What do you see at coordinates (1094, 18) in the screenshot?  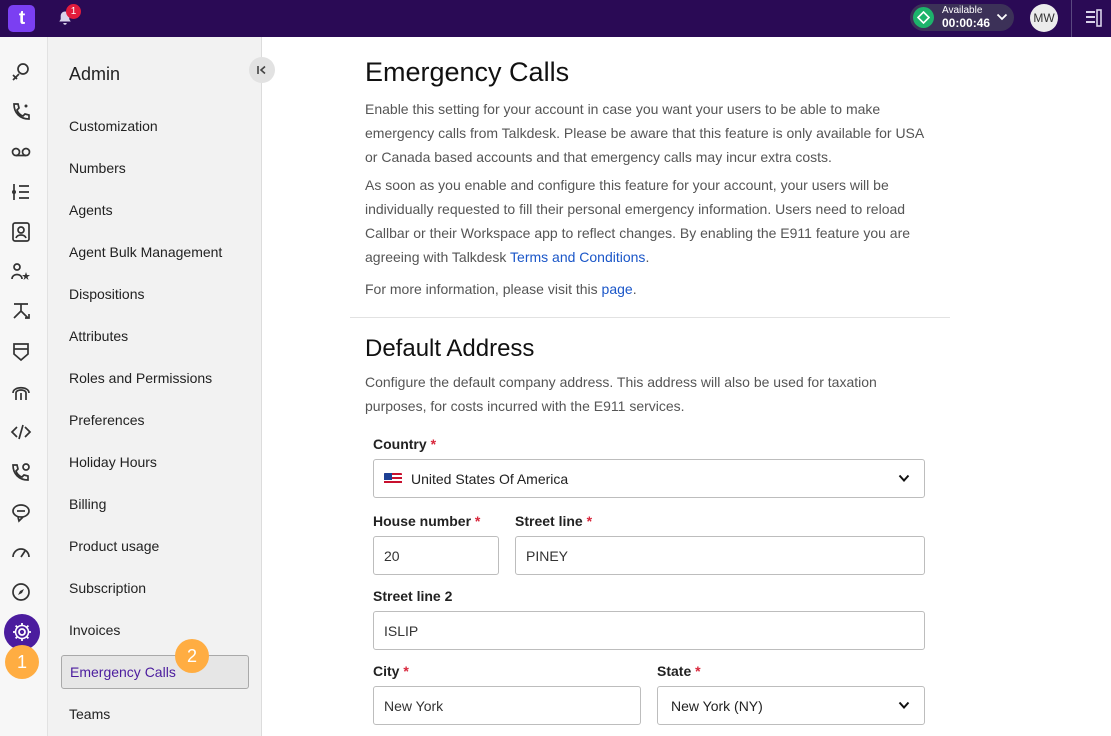 I see `side-panel-icon` at bounding box center [1094, 18].